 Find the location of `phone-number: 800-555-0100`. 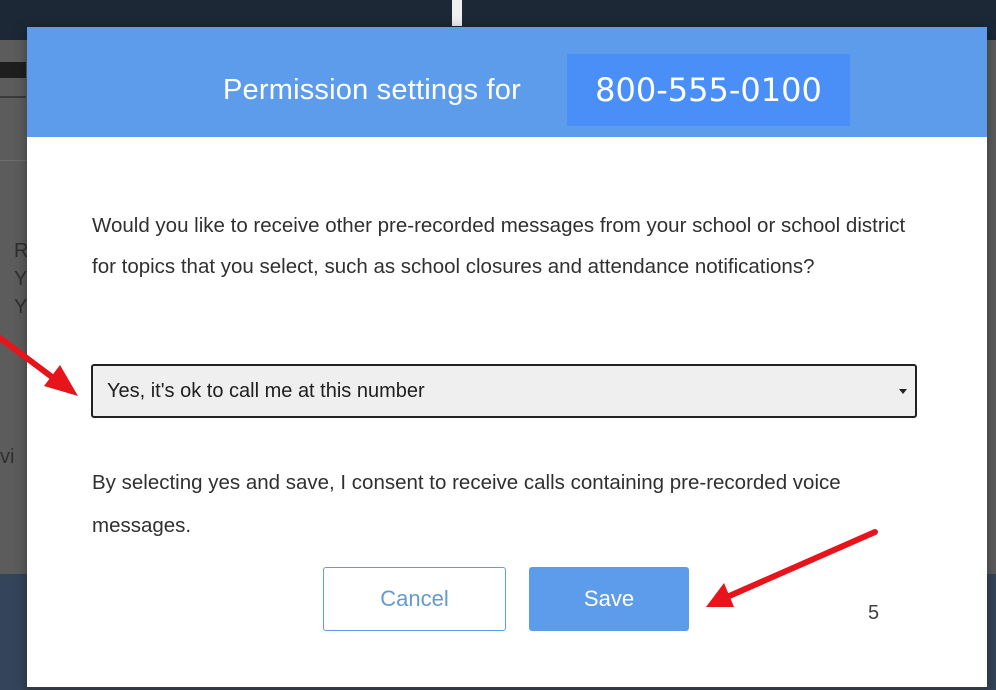

phone-number: 800-555-0100 is located at coordinates (708, 90).